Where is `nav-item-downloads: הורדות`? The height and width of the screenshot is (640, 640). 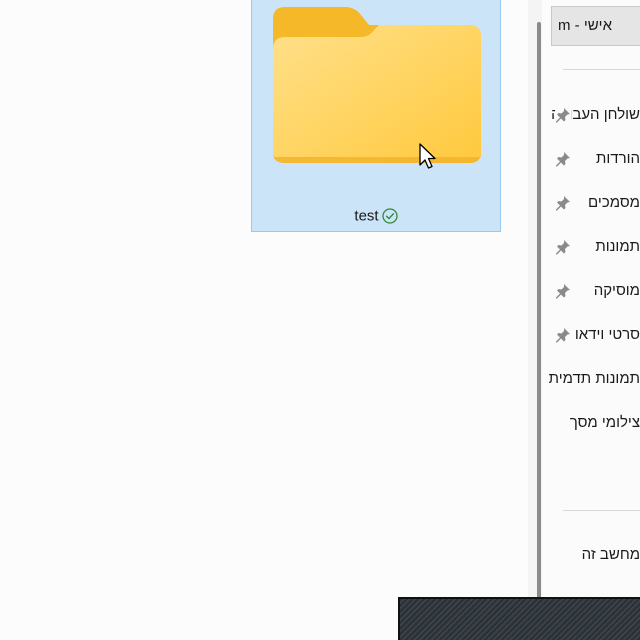 nav-item-downloads: הורדות is located at coordinates (594, 159).